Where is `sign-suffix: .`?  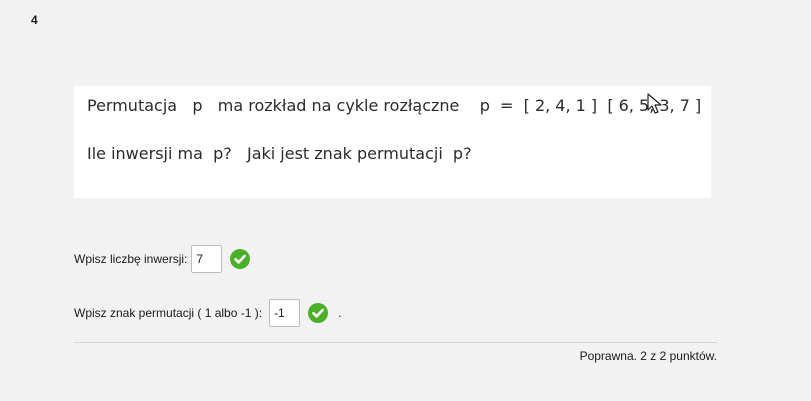 sign-suffix: . is located at coordinates (340, 313).